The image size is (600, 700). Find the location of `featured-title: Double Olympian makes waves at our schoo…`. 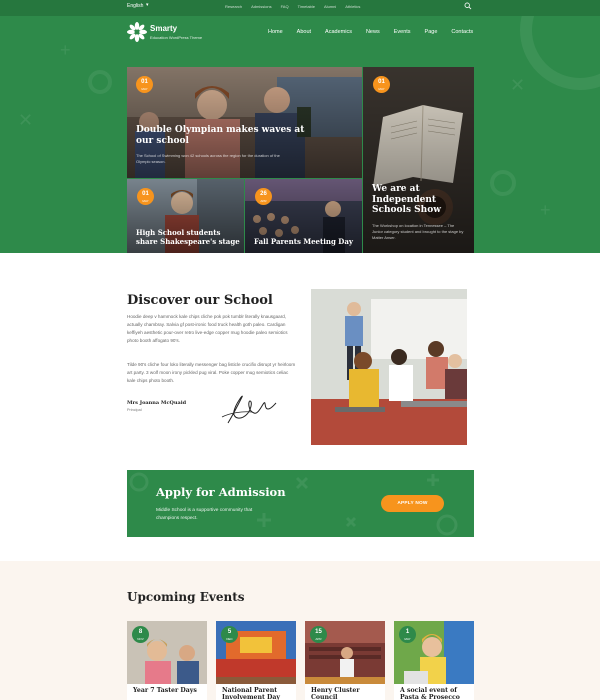

featured-title: Double Olympian makes waves at our schoo… is located at coordinates (221, 135).